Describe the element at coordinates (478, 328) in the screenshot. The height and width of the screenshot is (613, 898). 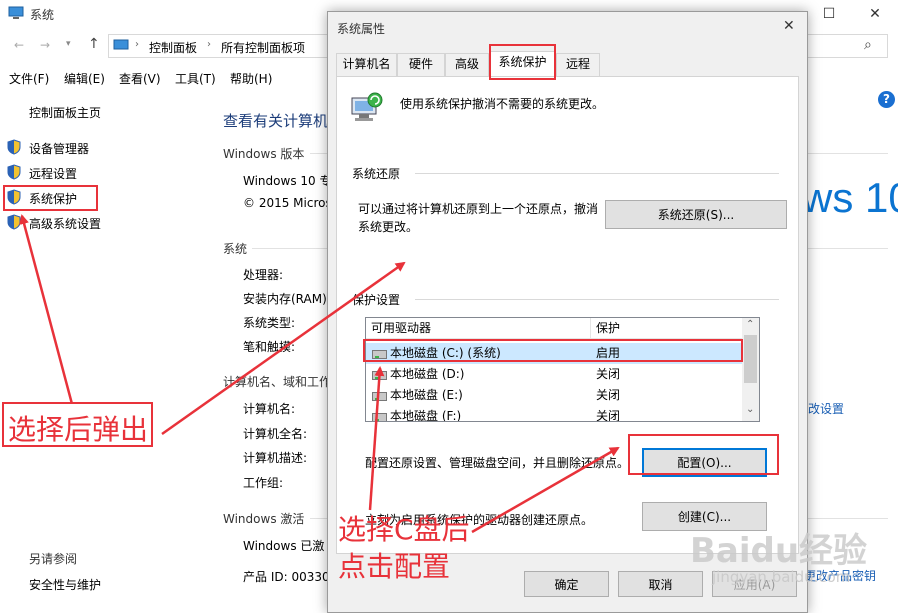
I see `column-header-drives: 可用驱动器` at that location.